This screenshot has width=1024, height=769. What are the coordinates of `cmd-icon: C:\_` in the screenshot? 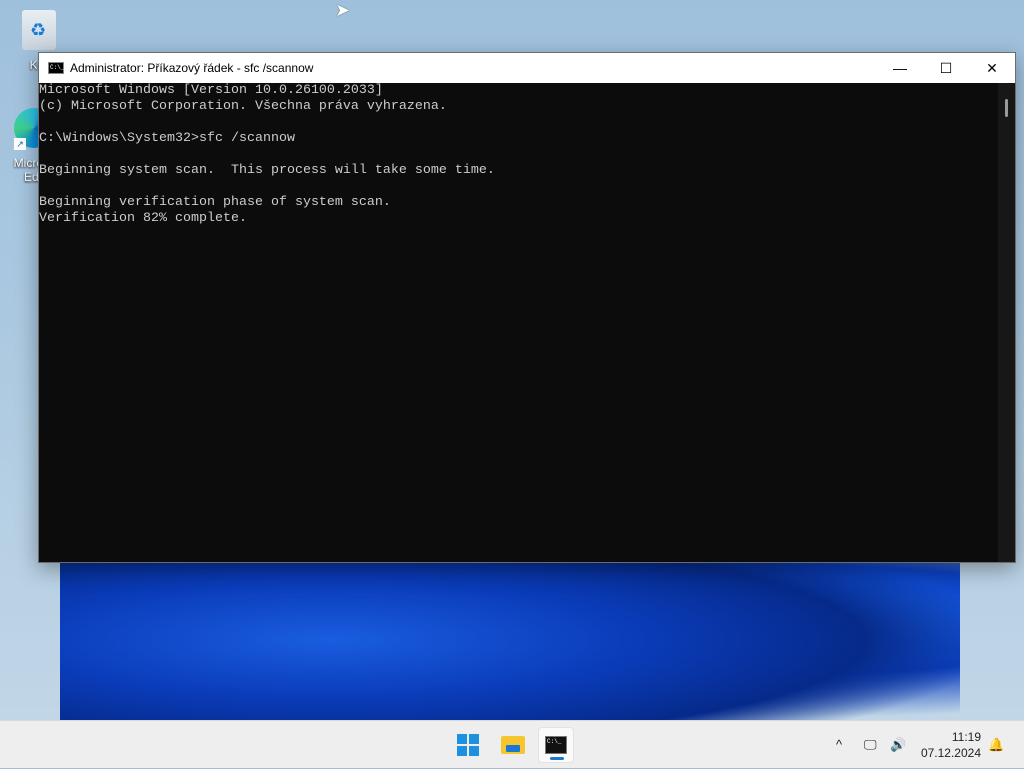 It's located at (56, 68).